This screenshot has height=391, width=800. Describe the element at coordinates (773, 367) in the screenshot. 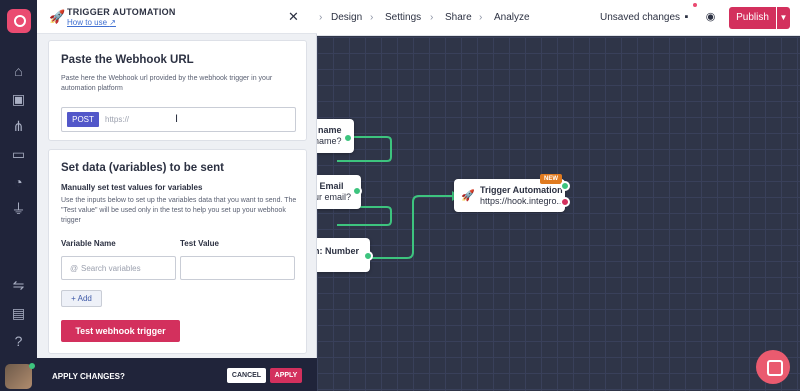

I see `chat-support-icon` at that location.